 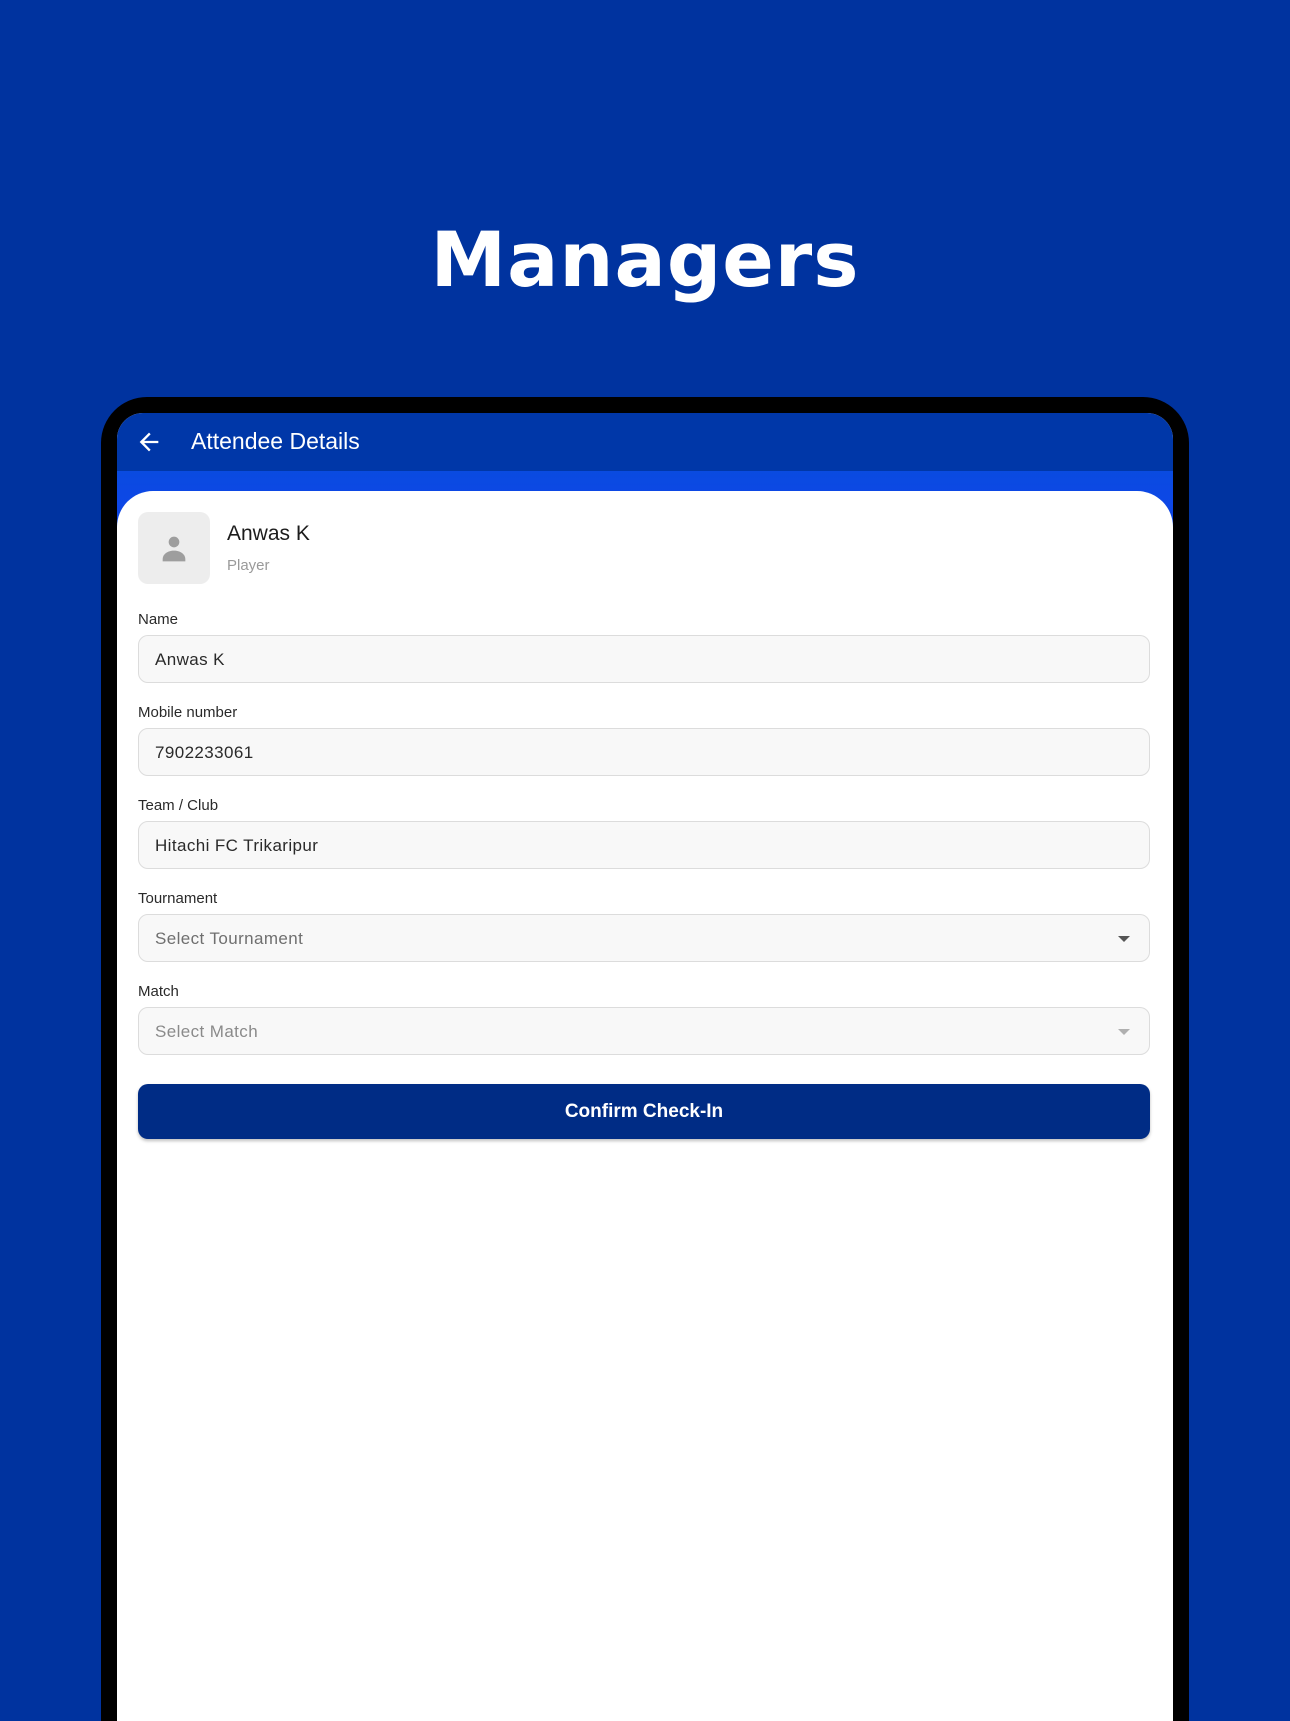 I want to click on headline: Managers, so click(x=645, y=259).